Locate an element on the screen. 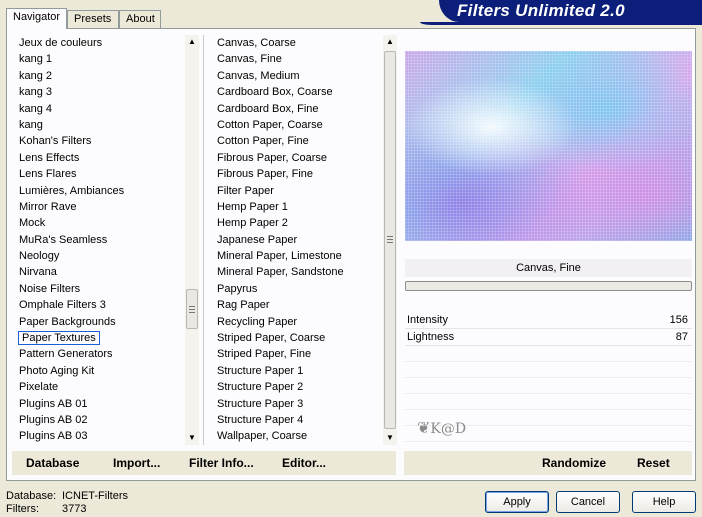 This screenshot has height=517, width=702. list-item: Plugins AB 03 is located at coordinates (99, 436).